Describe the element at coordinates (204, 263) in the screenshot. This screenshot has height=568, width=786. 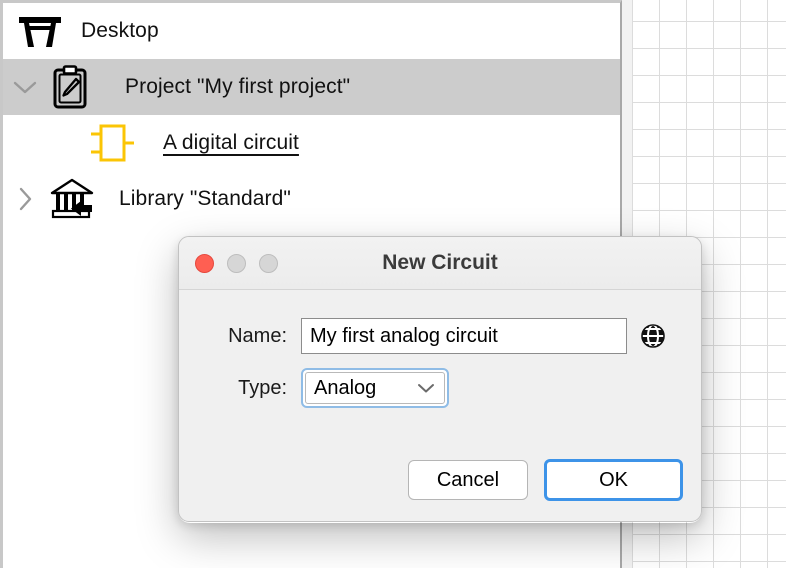
I see `close-button` at that location.